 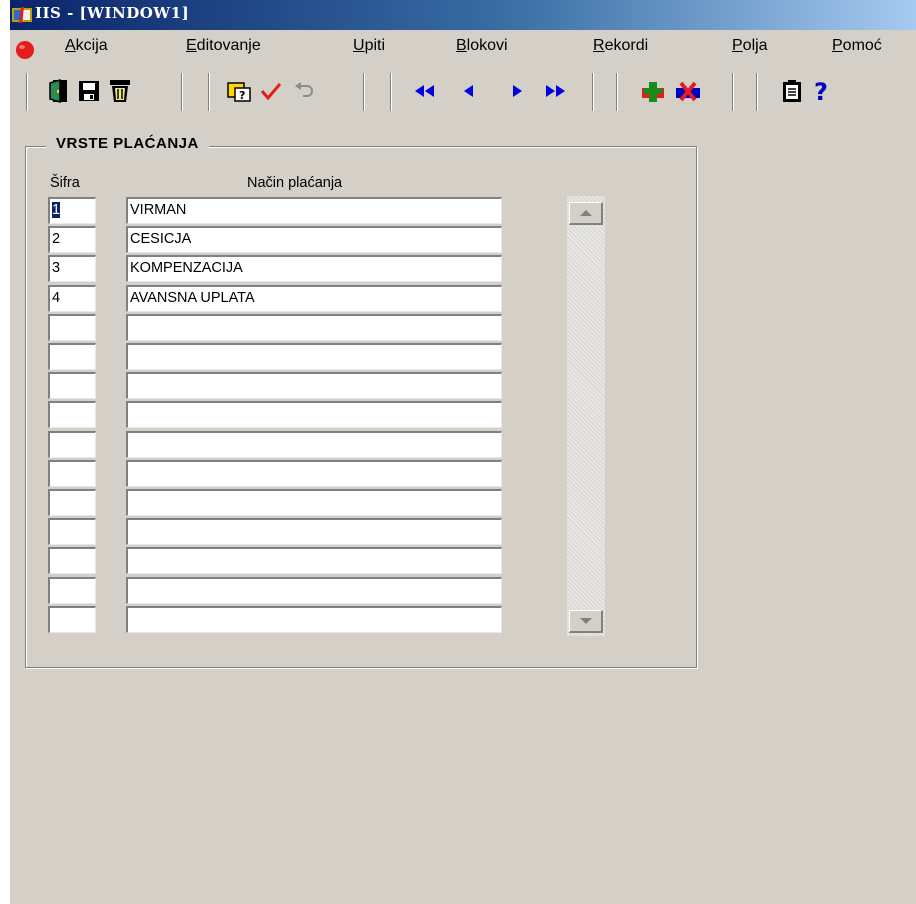 I want to click on execute-query-button, so click(x=271, y=91).